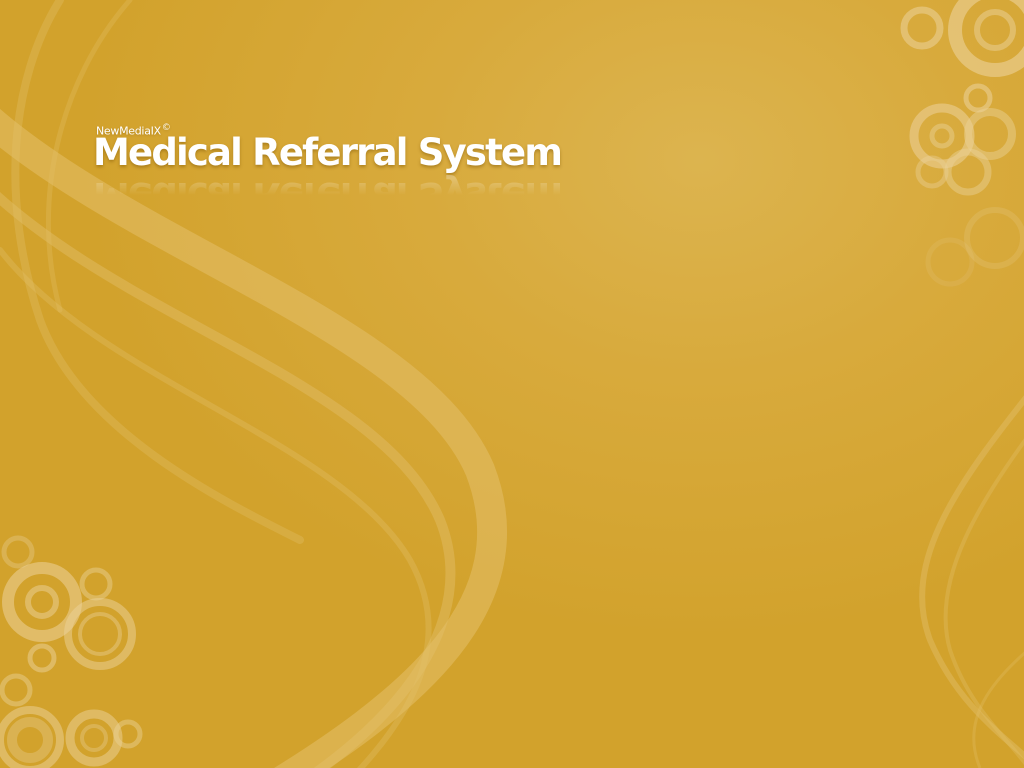  I want to click on right-ribbon-swoosh, so click(971, 581).